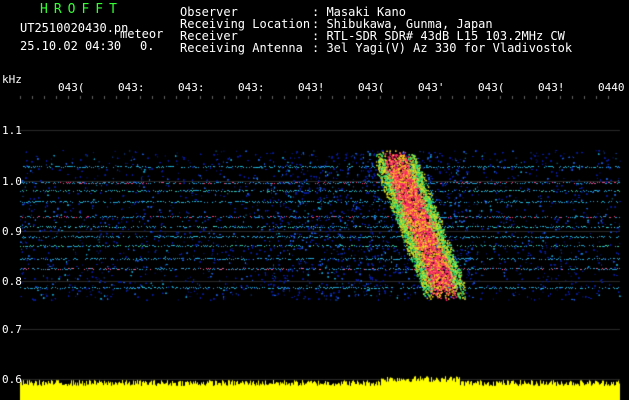 This screenshot has width=629, height=400. Describe the element at coordinates (431, 87) in the screenshot. I see `x-tick: 043'` at that location.